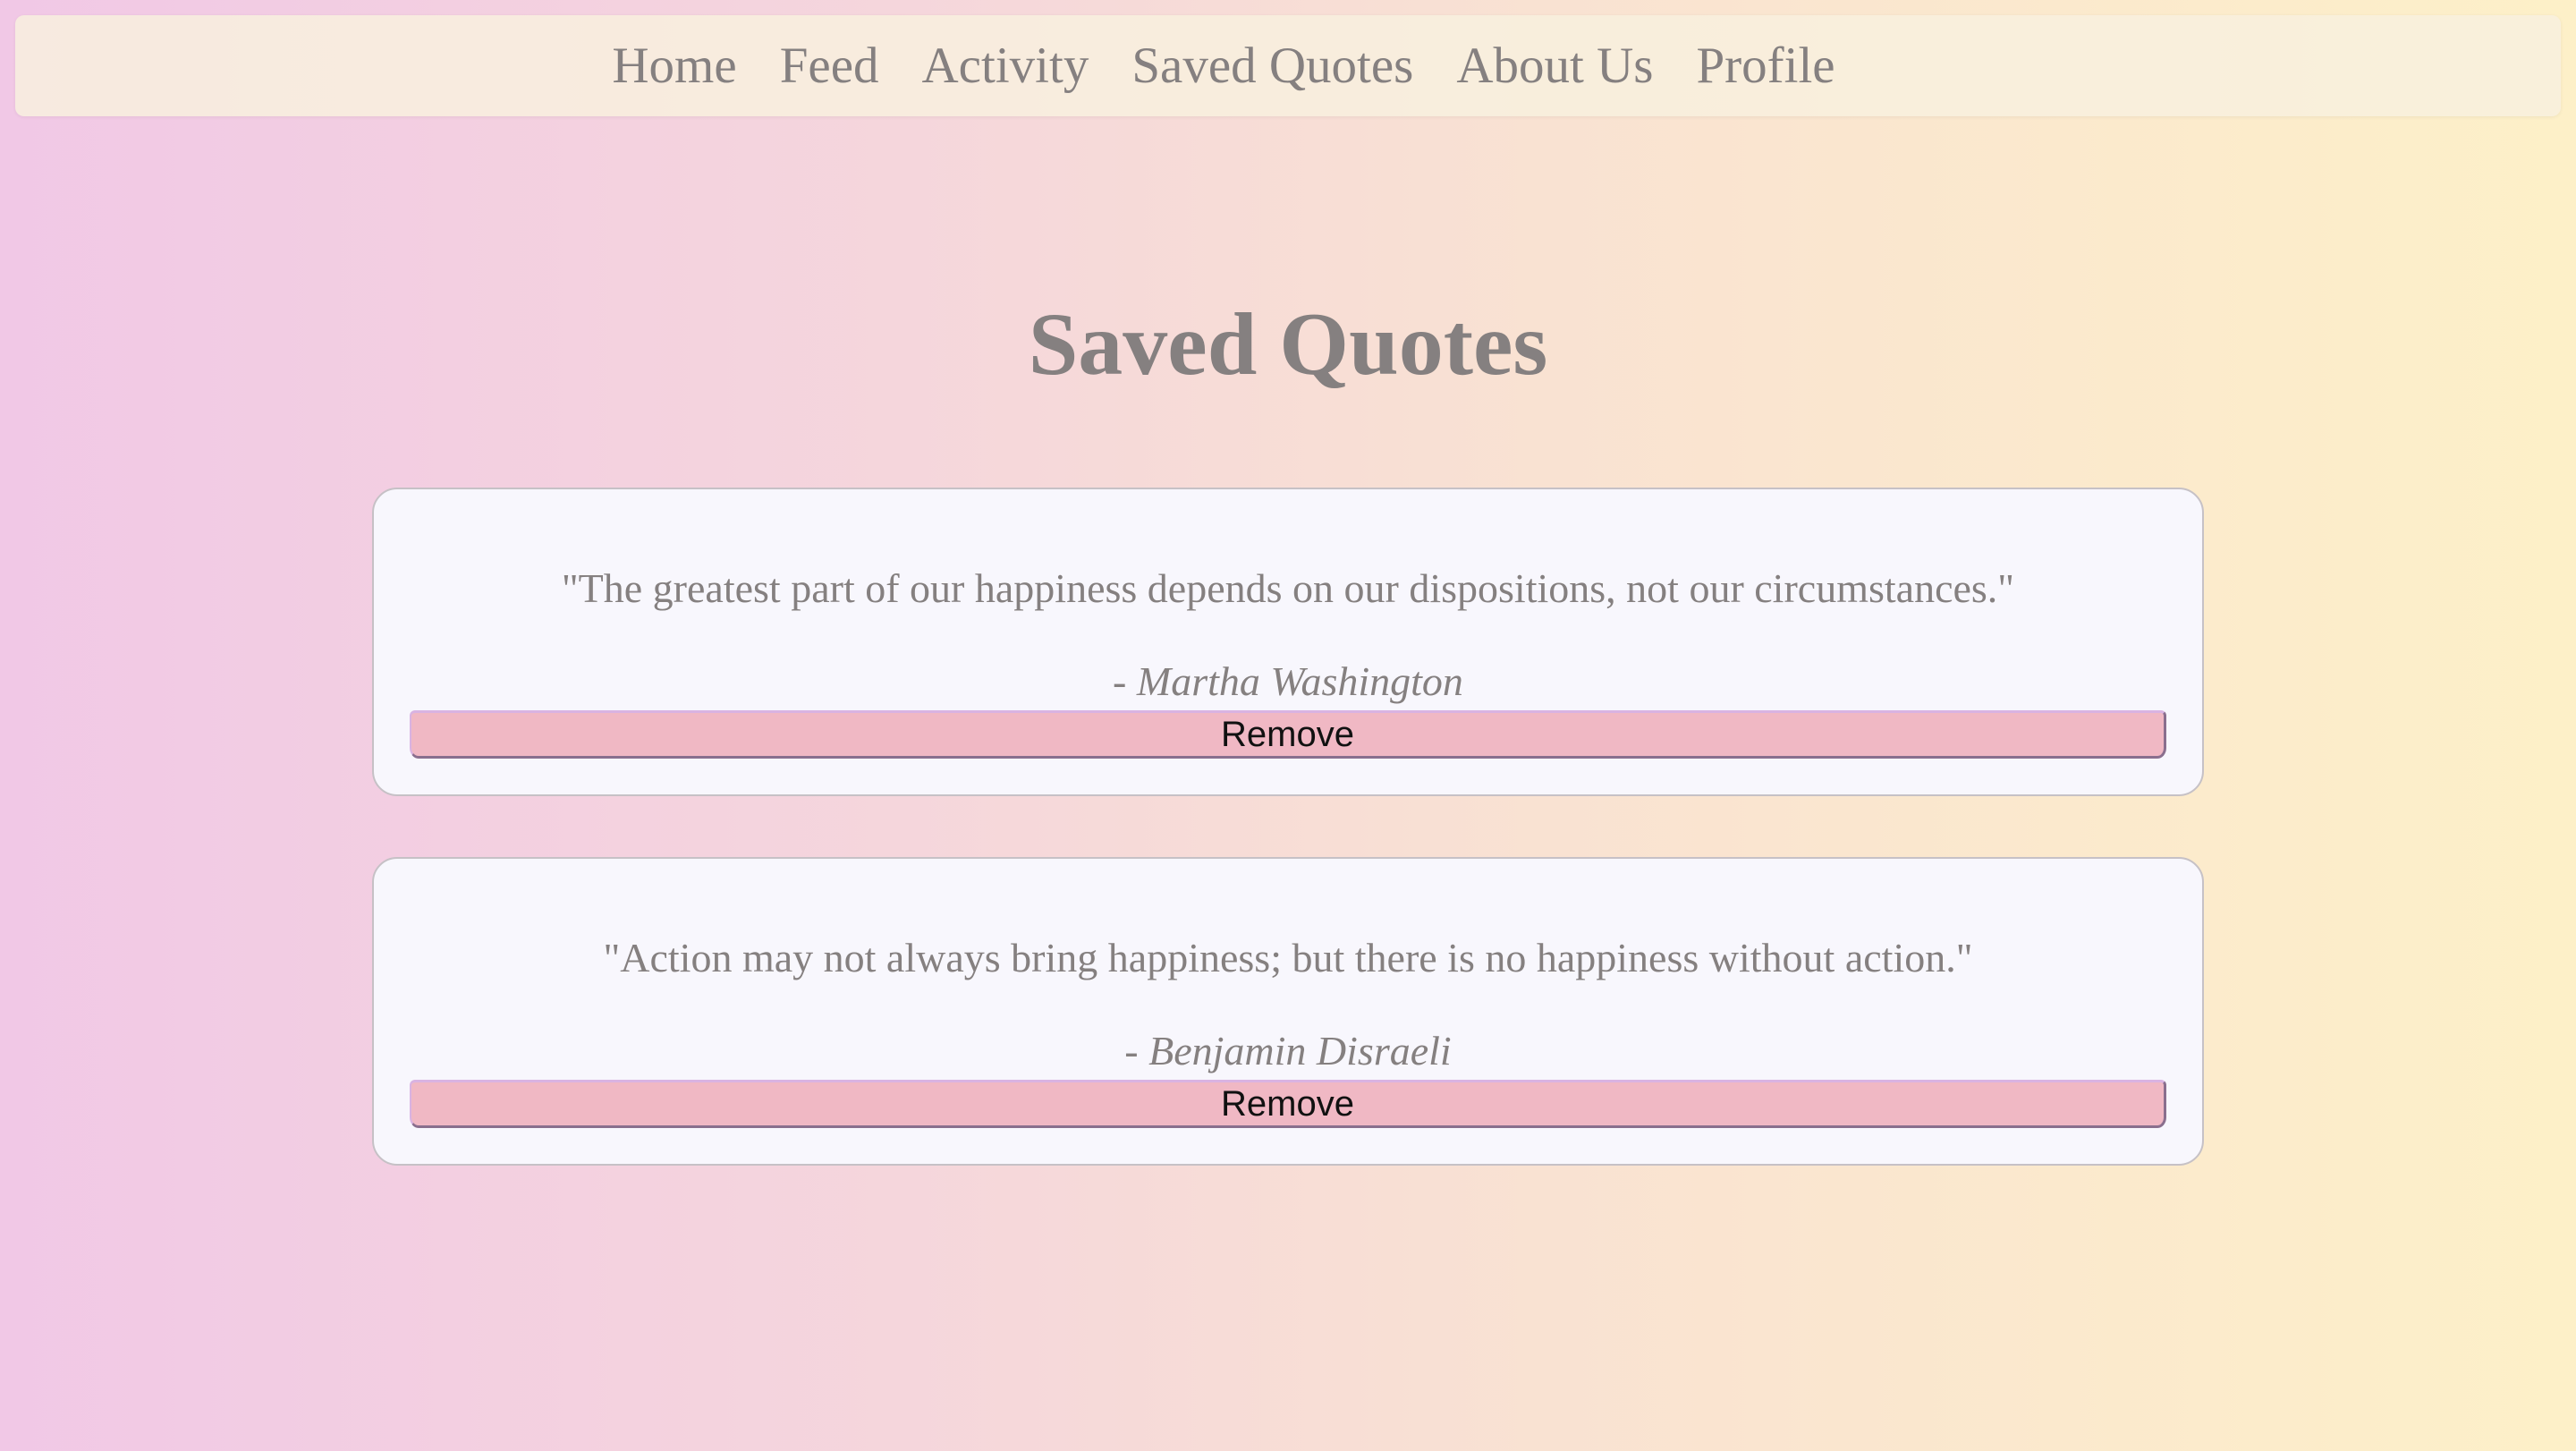  I want to click on nav-link-activity: Activity, so click(1005, 65).